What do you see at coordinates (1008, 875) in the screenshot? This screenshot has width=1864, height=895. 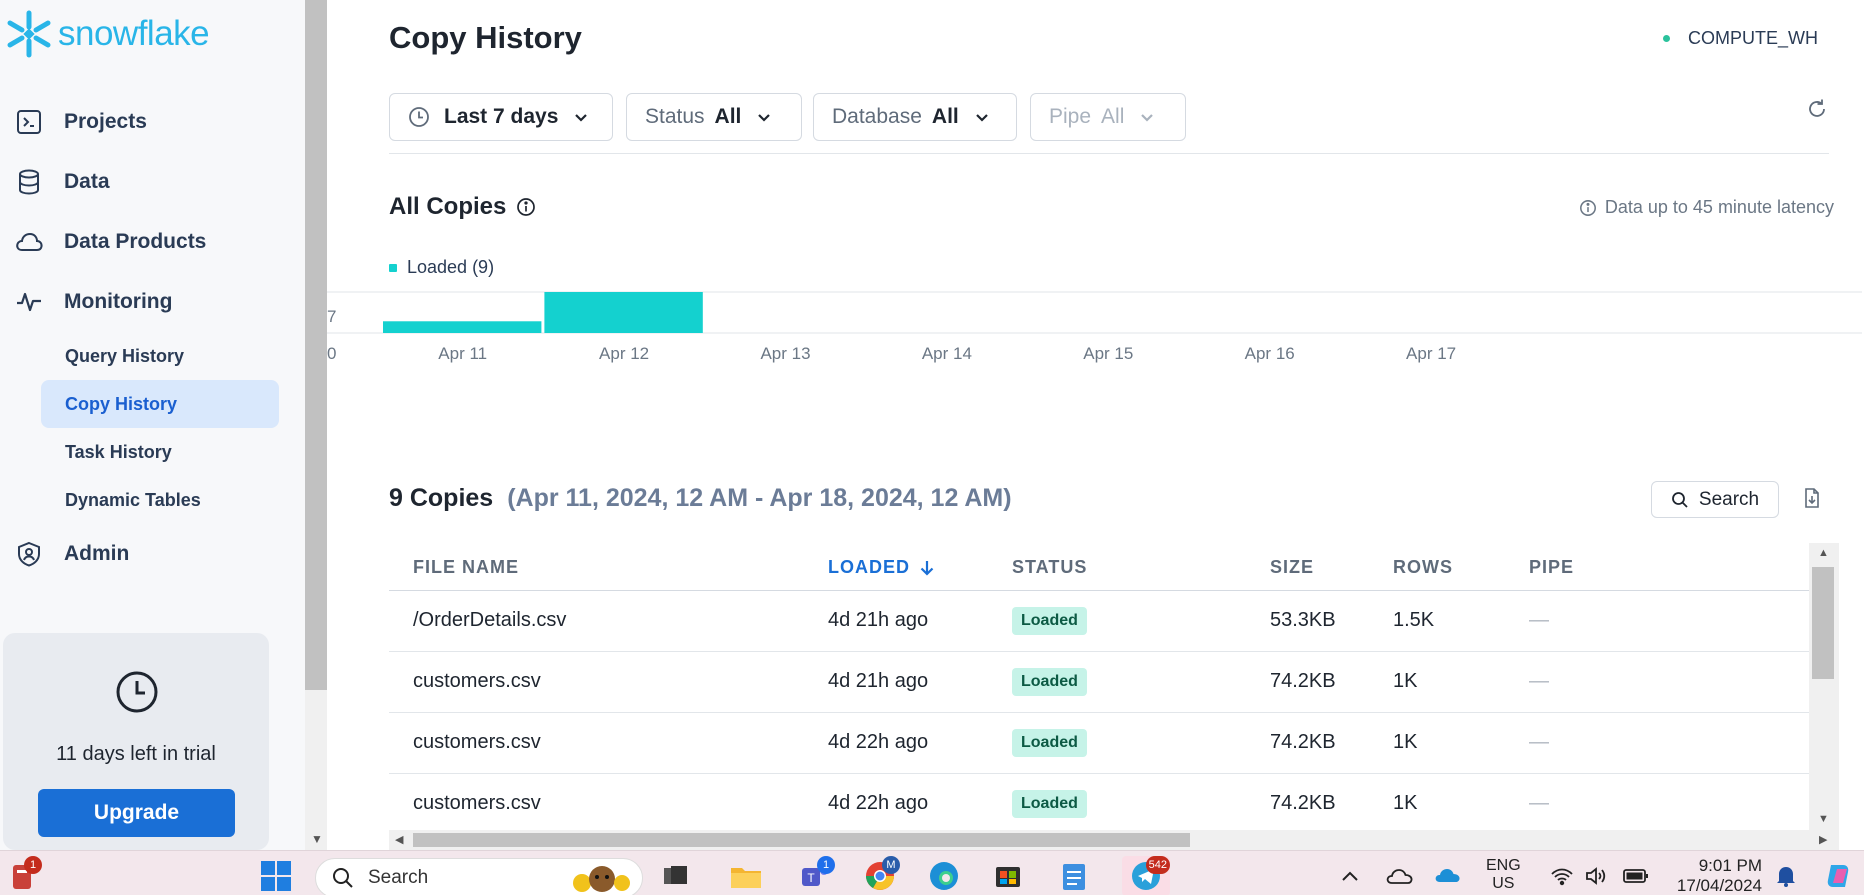 I see `store-icon` at bounding box center [1008, 875].